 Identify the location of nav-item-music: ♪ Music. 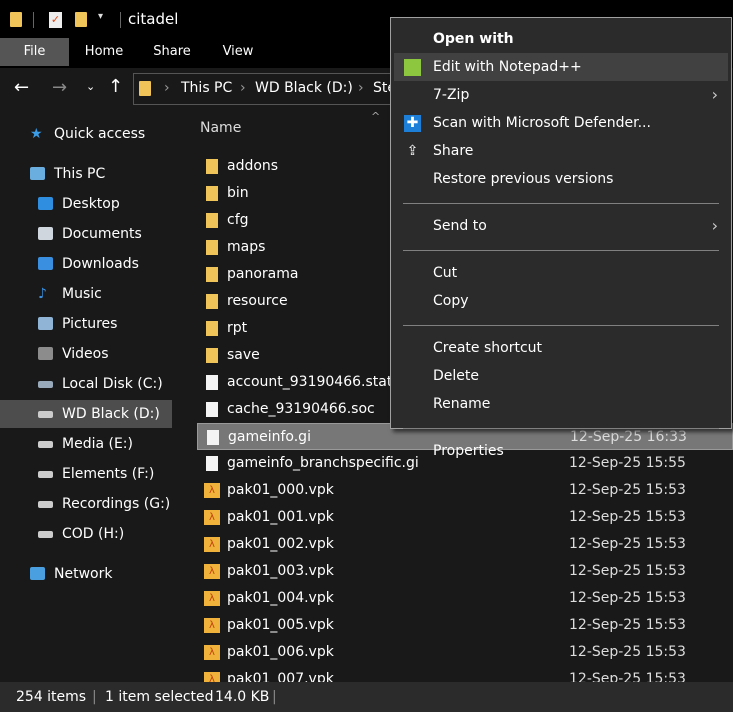
(86, 294).